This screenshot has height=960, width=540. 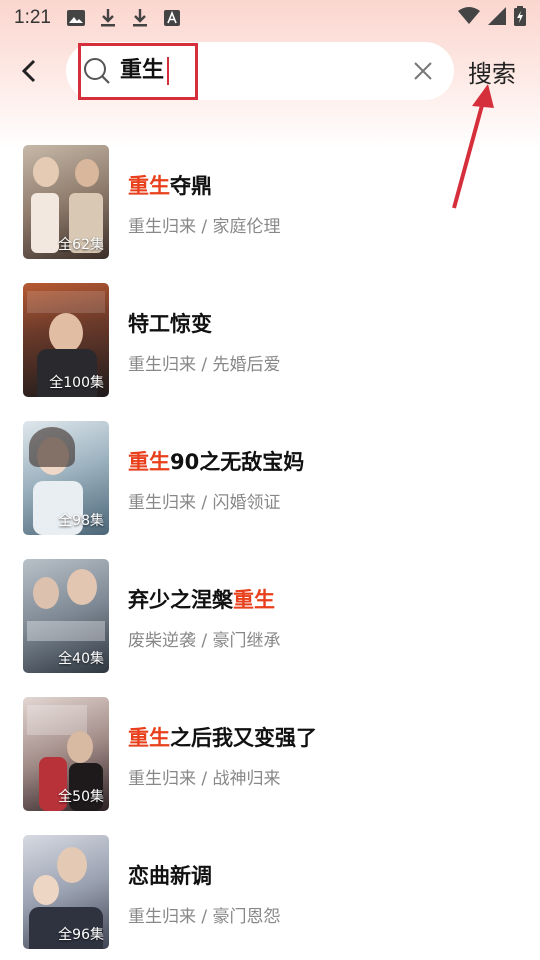 What do you see at coordinates (66, 478) in the screenshot?
I see `poster-thumbnail: 全98集` at bounding box center [66, 478].